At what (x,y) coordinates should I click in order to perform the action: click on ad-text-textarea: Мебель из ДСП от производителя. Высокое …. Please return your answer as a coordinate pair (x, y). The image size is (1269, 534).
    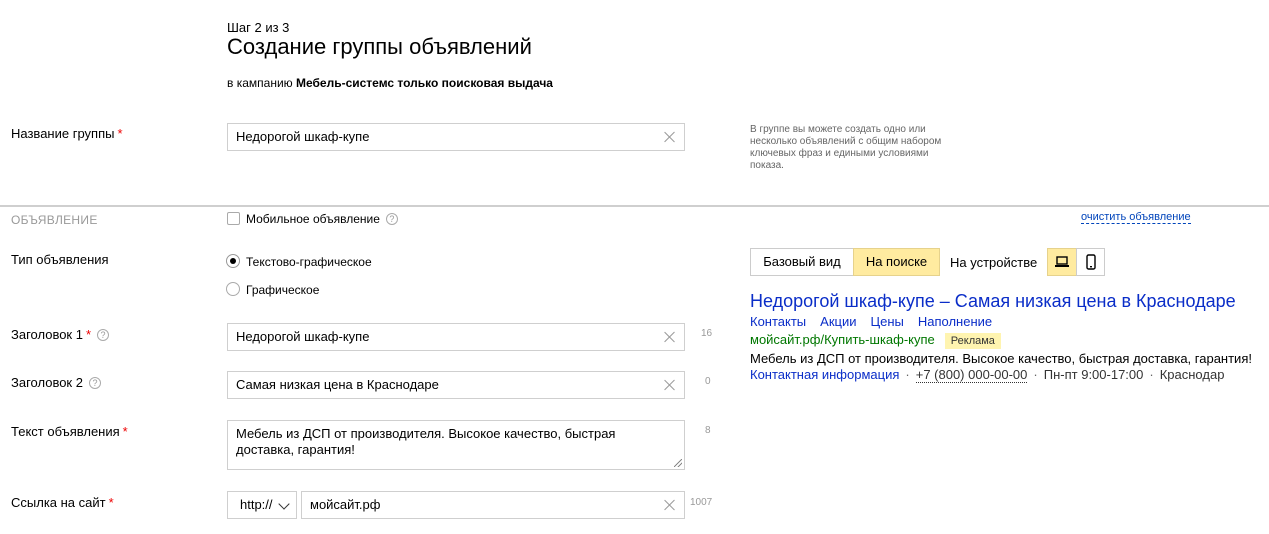
    Looking at the image, I should click on (456, 445).